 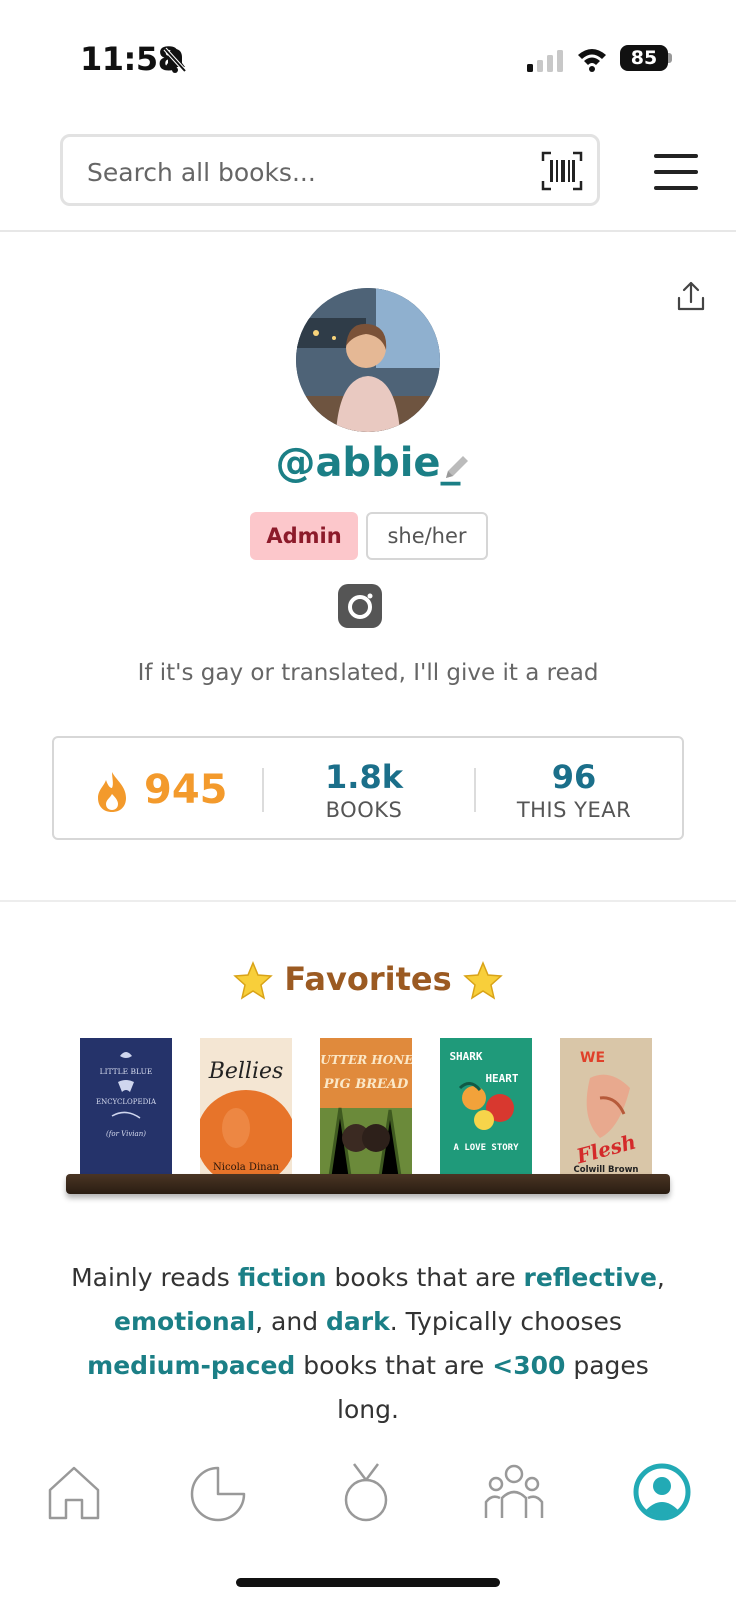 I want to click on book-cover: Bellies Nicola Dinan, so click(x=246, y=1117).